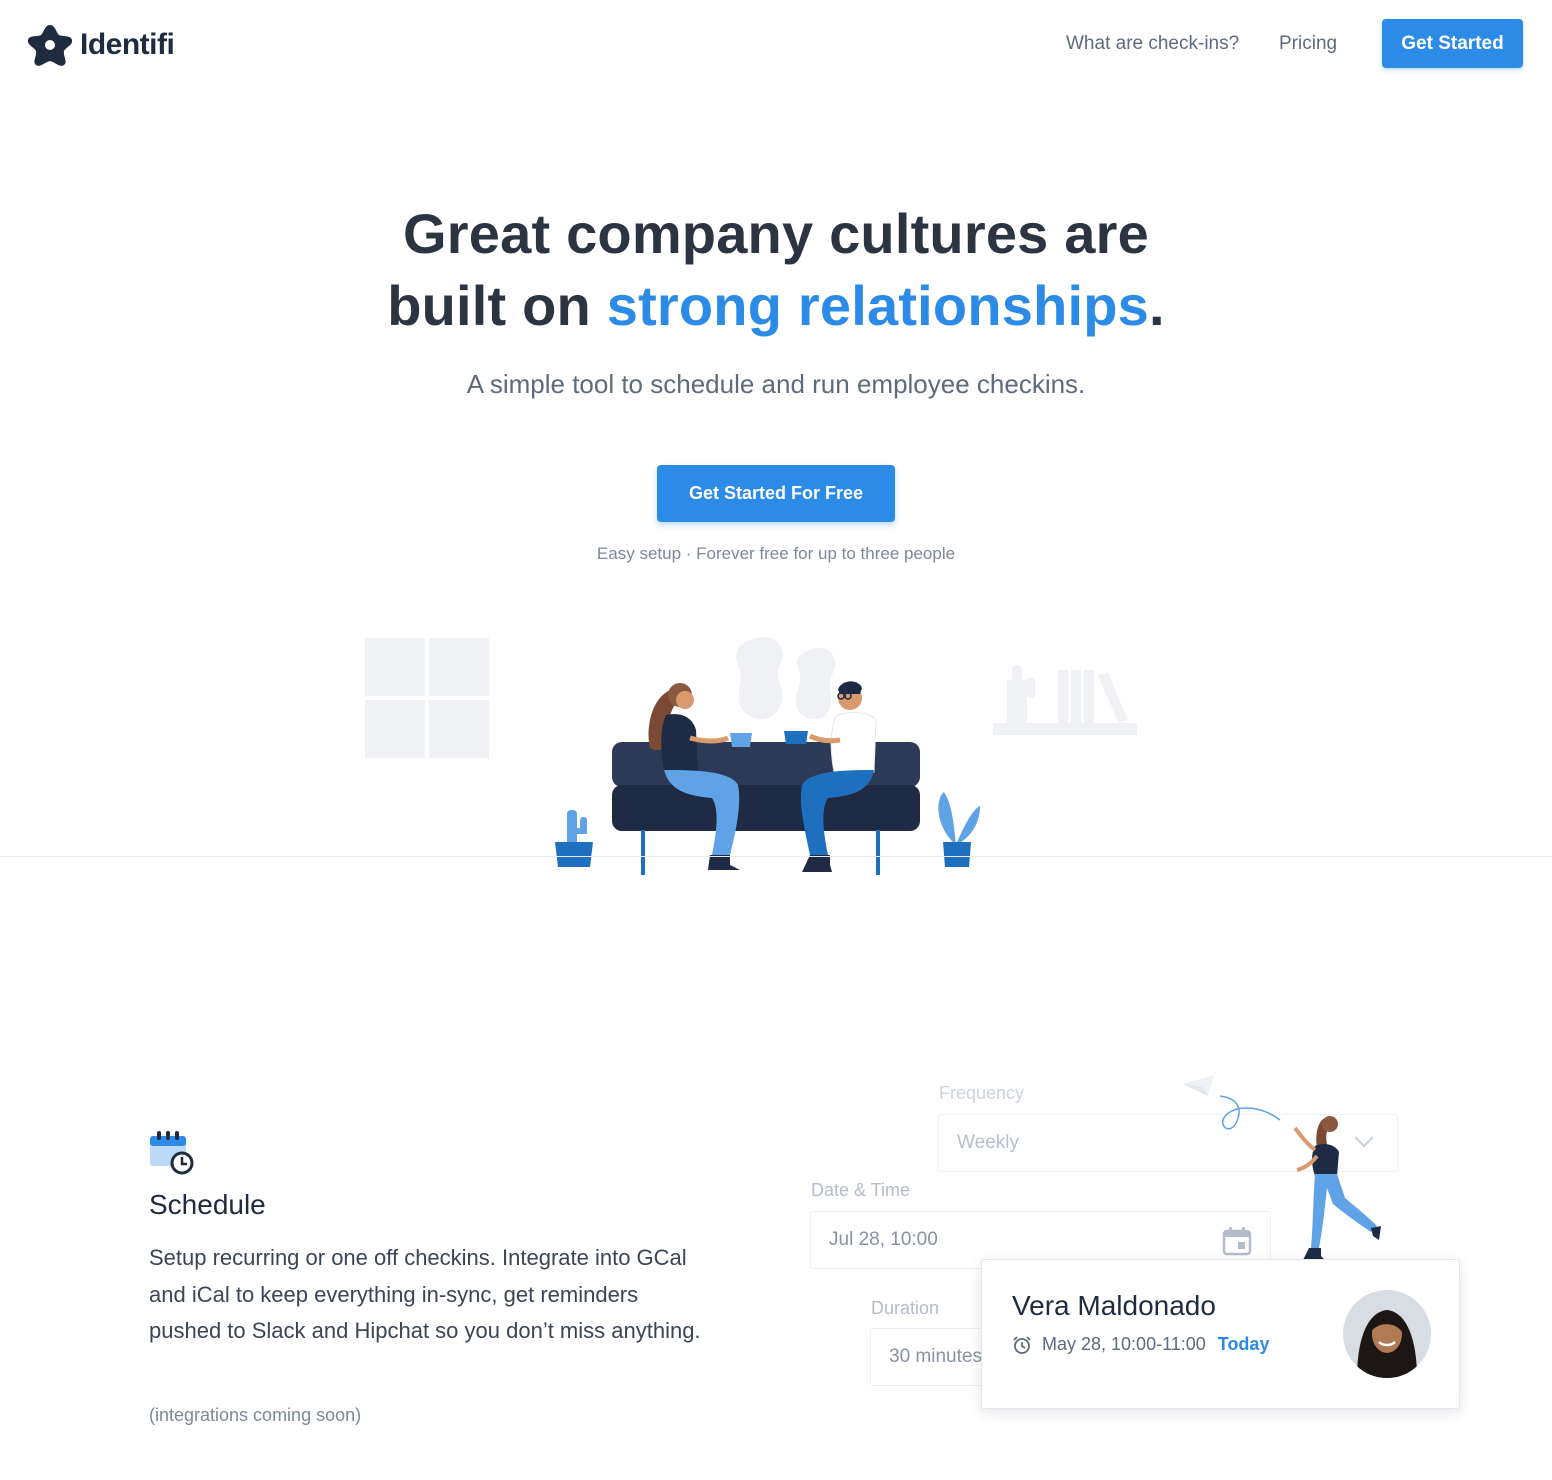 This screenshot has width=1552, height=1480. What do you see at coordinates (1022, 1344) in the screenshot?
I see `alarm-clock-icon` at bounding box center [1022, 1344].